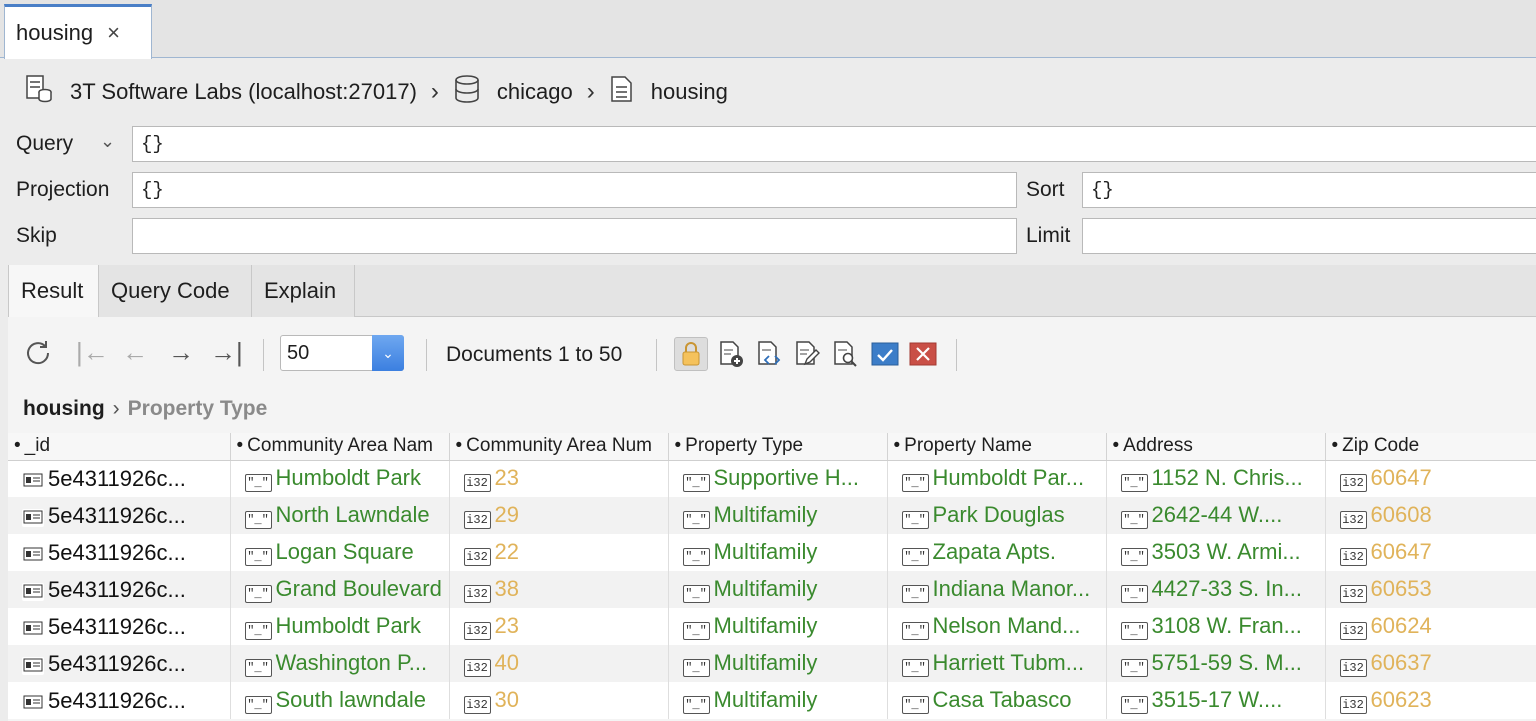 This screenshot has height=721, width=1536. What do you see at coordinates (113, 33) in the screenshot?
I see `close-icon: ×` at bounding box center [113, 33].